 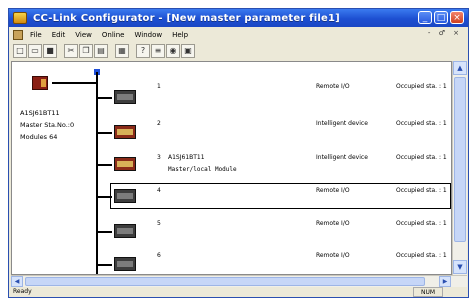 I want to click on intelligent-device-icon, so click(x=125, y=132).